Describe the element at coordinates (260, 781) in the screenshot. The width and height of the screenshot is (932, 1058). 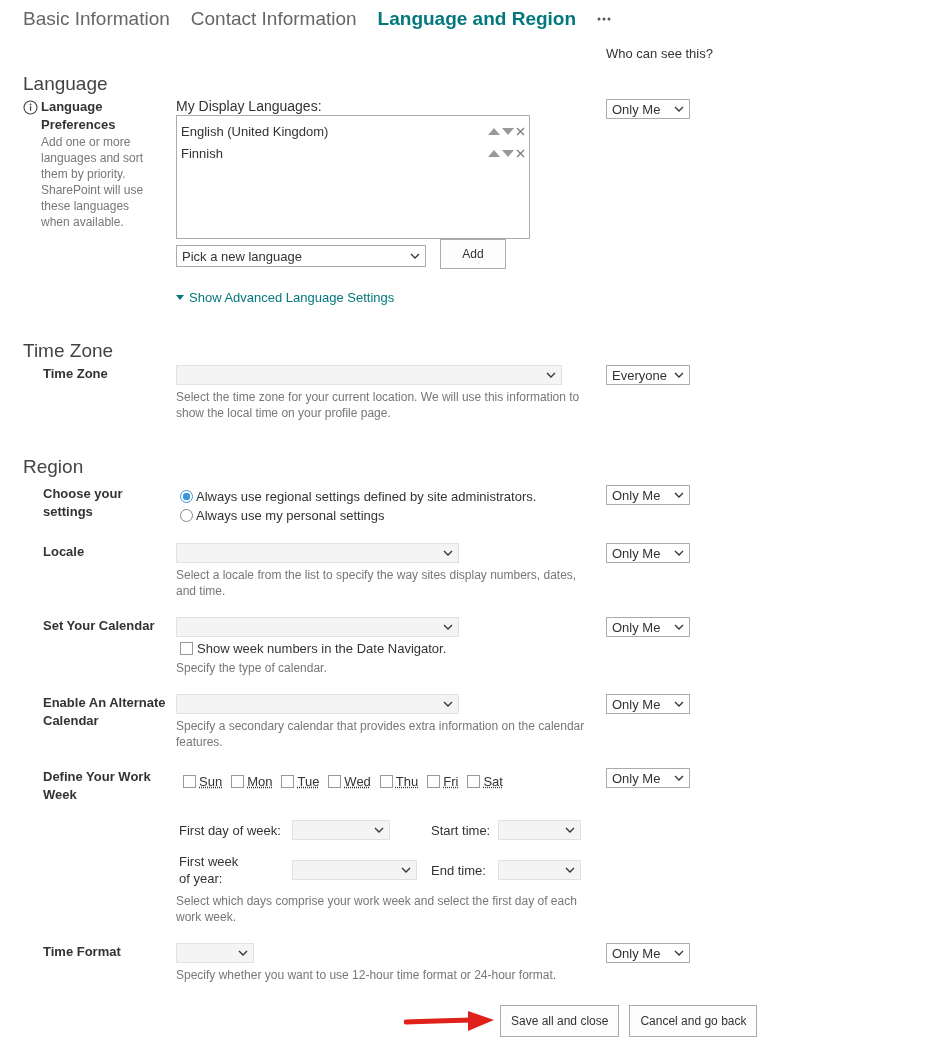
I see `day-label: Mon` at that location.